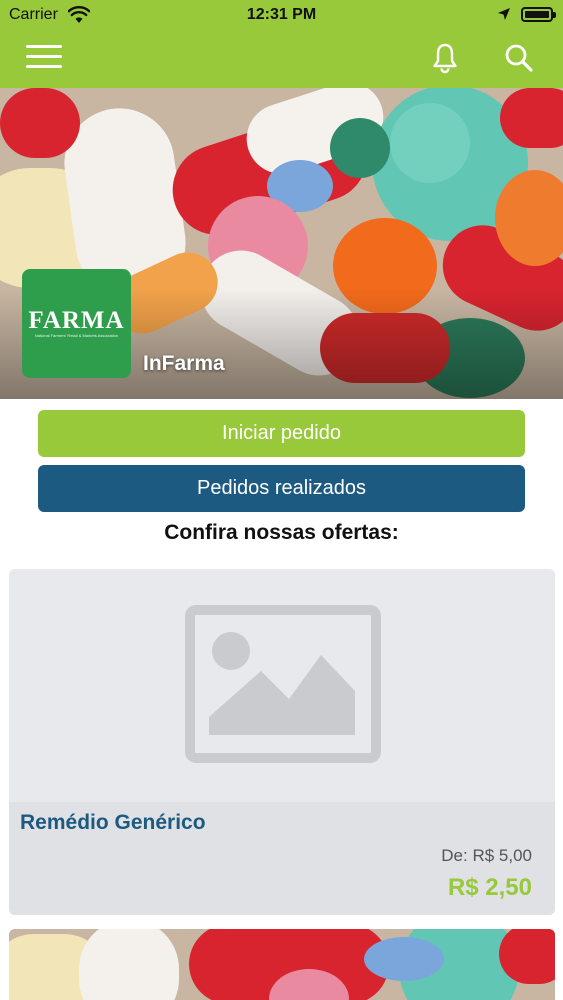  I want to click on logo-text: FARMA, so click(76, 320).